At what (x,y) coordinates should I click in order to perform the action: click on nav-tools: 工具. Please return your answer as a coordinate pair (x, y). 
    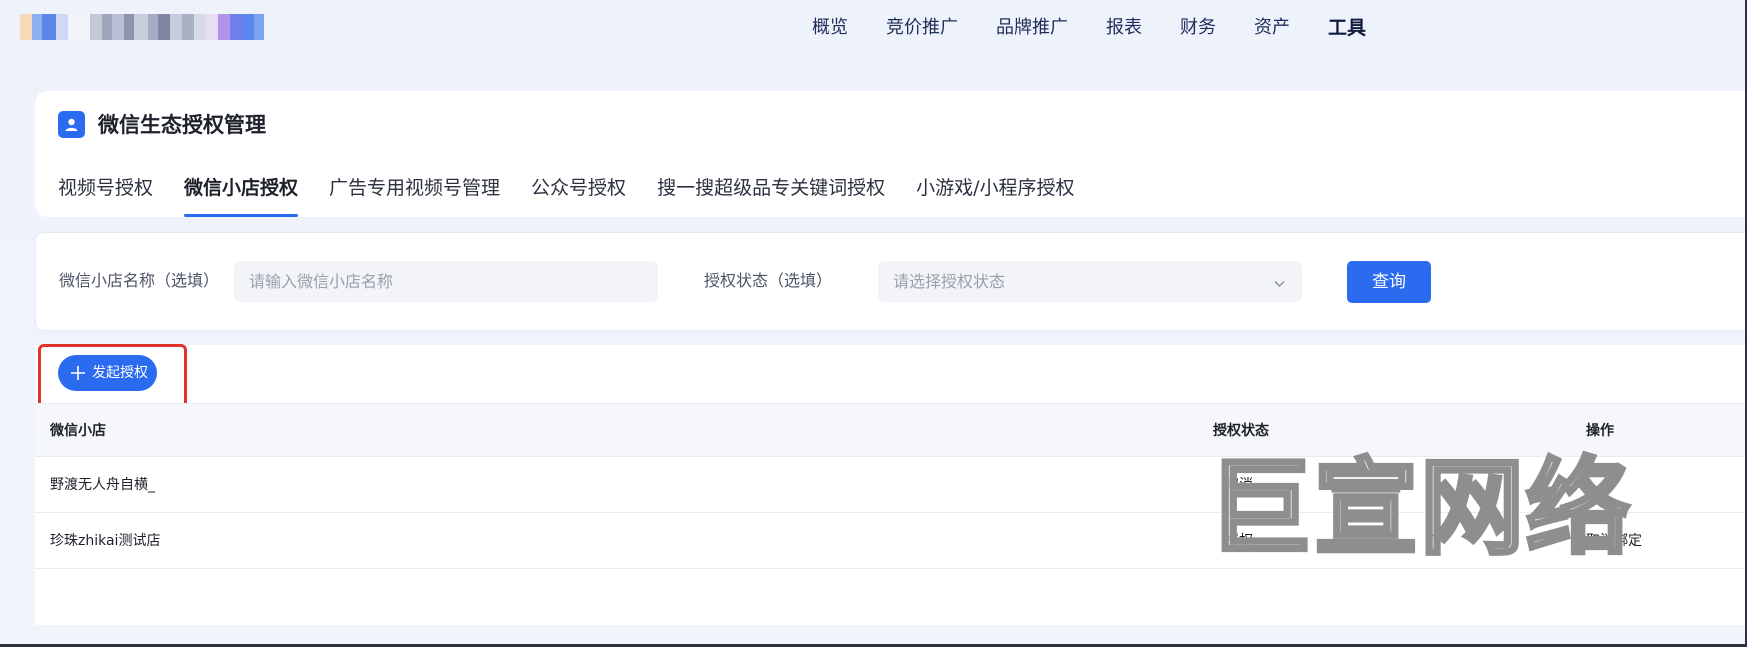
    Looking at the image, I should click on (1347, 28).